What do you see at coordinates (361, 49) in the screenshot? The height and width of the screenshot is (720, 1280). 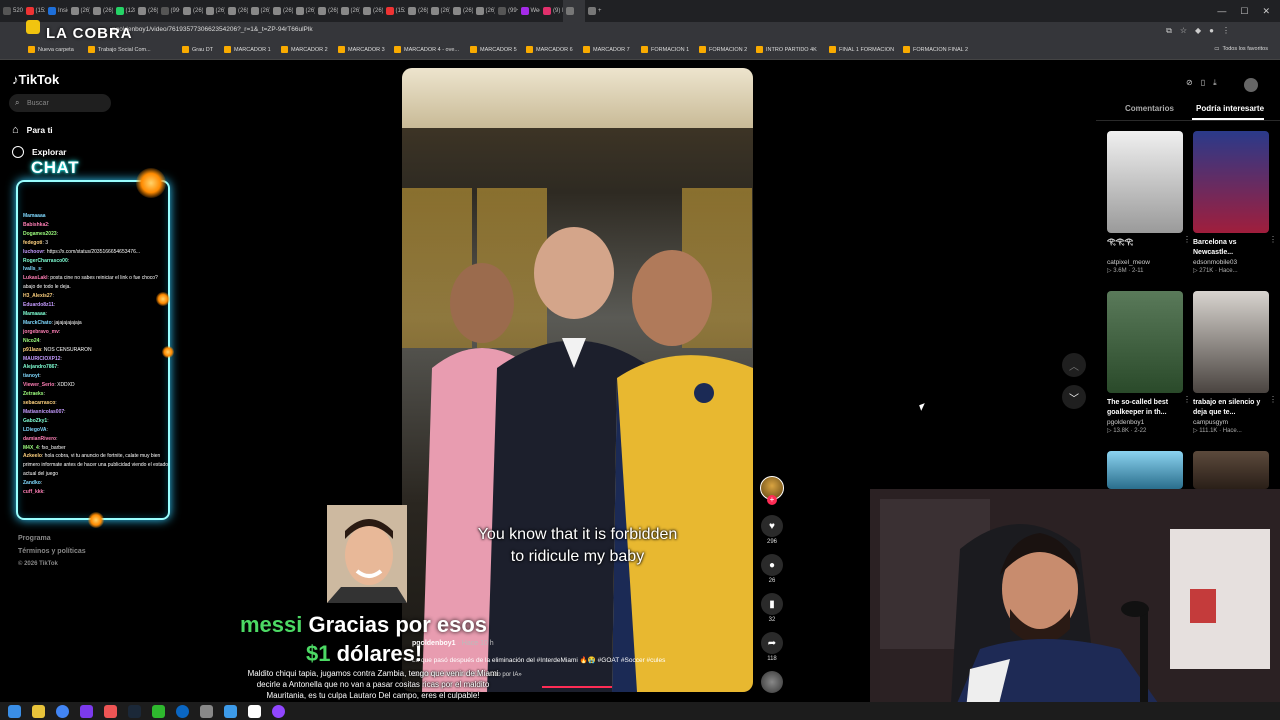 I see `bookmark-item: MARCADOR 3` at bounding box center [361, 49].